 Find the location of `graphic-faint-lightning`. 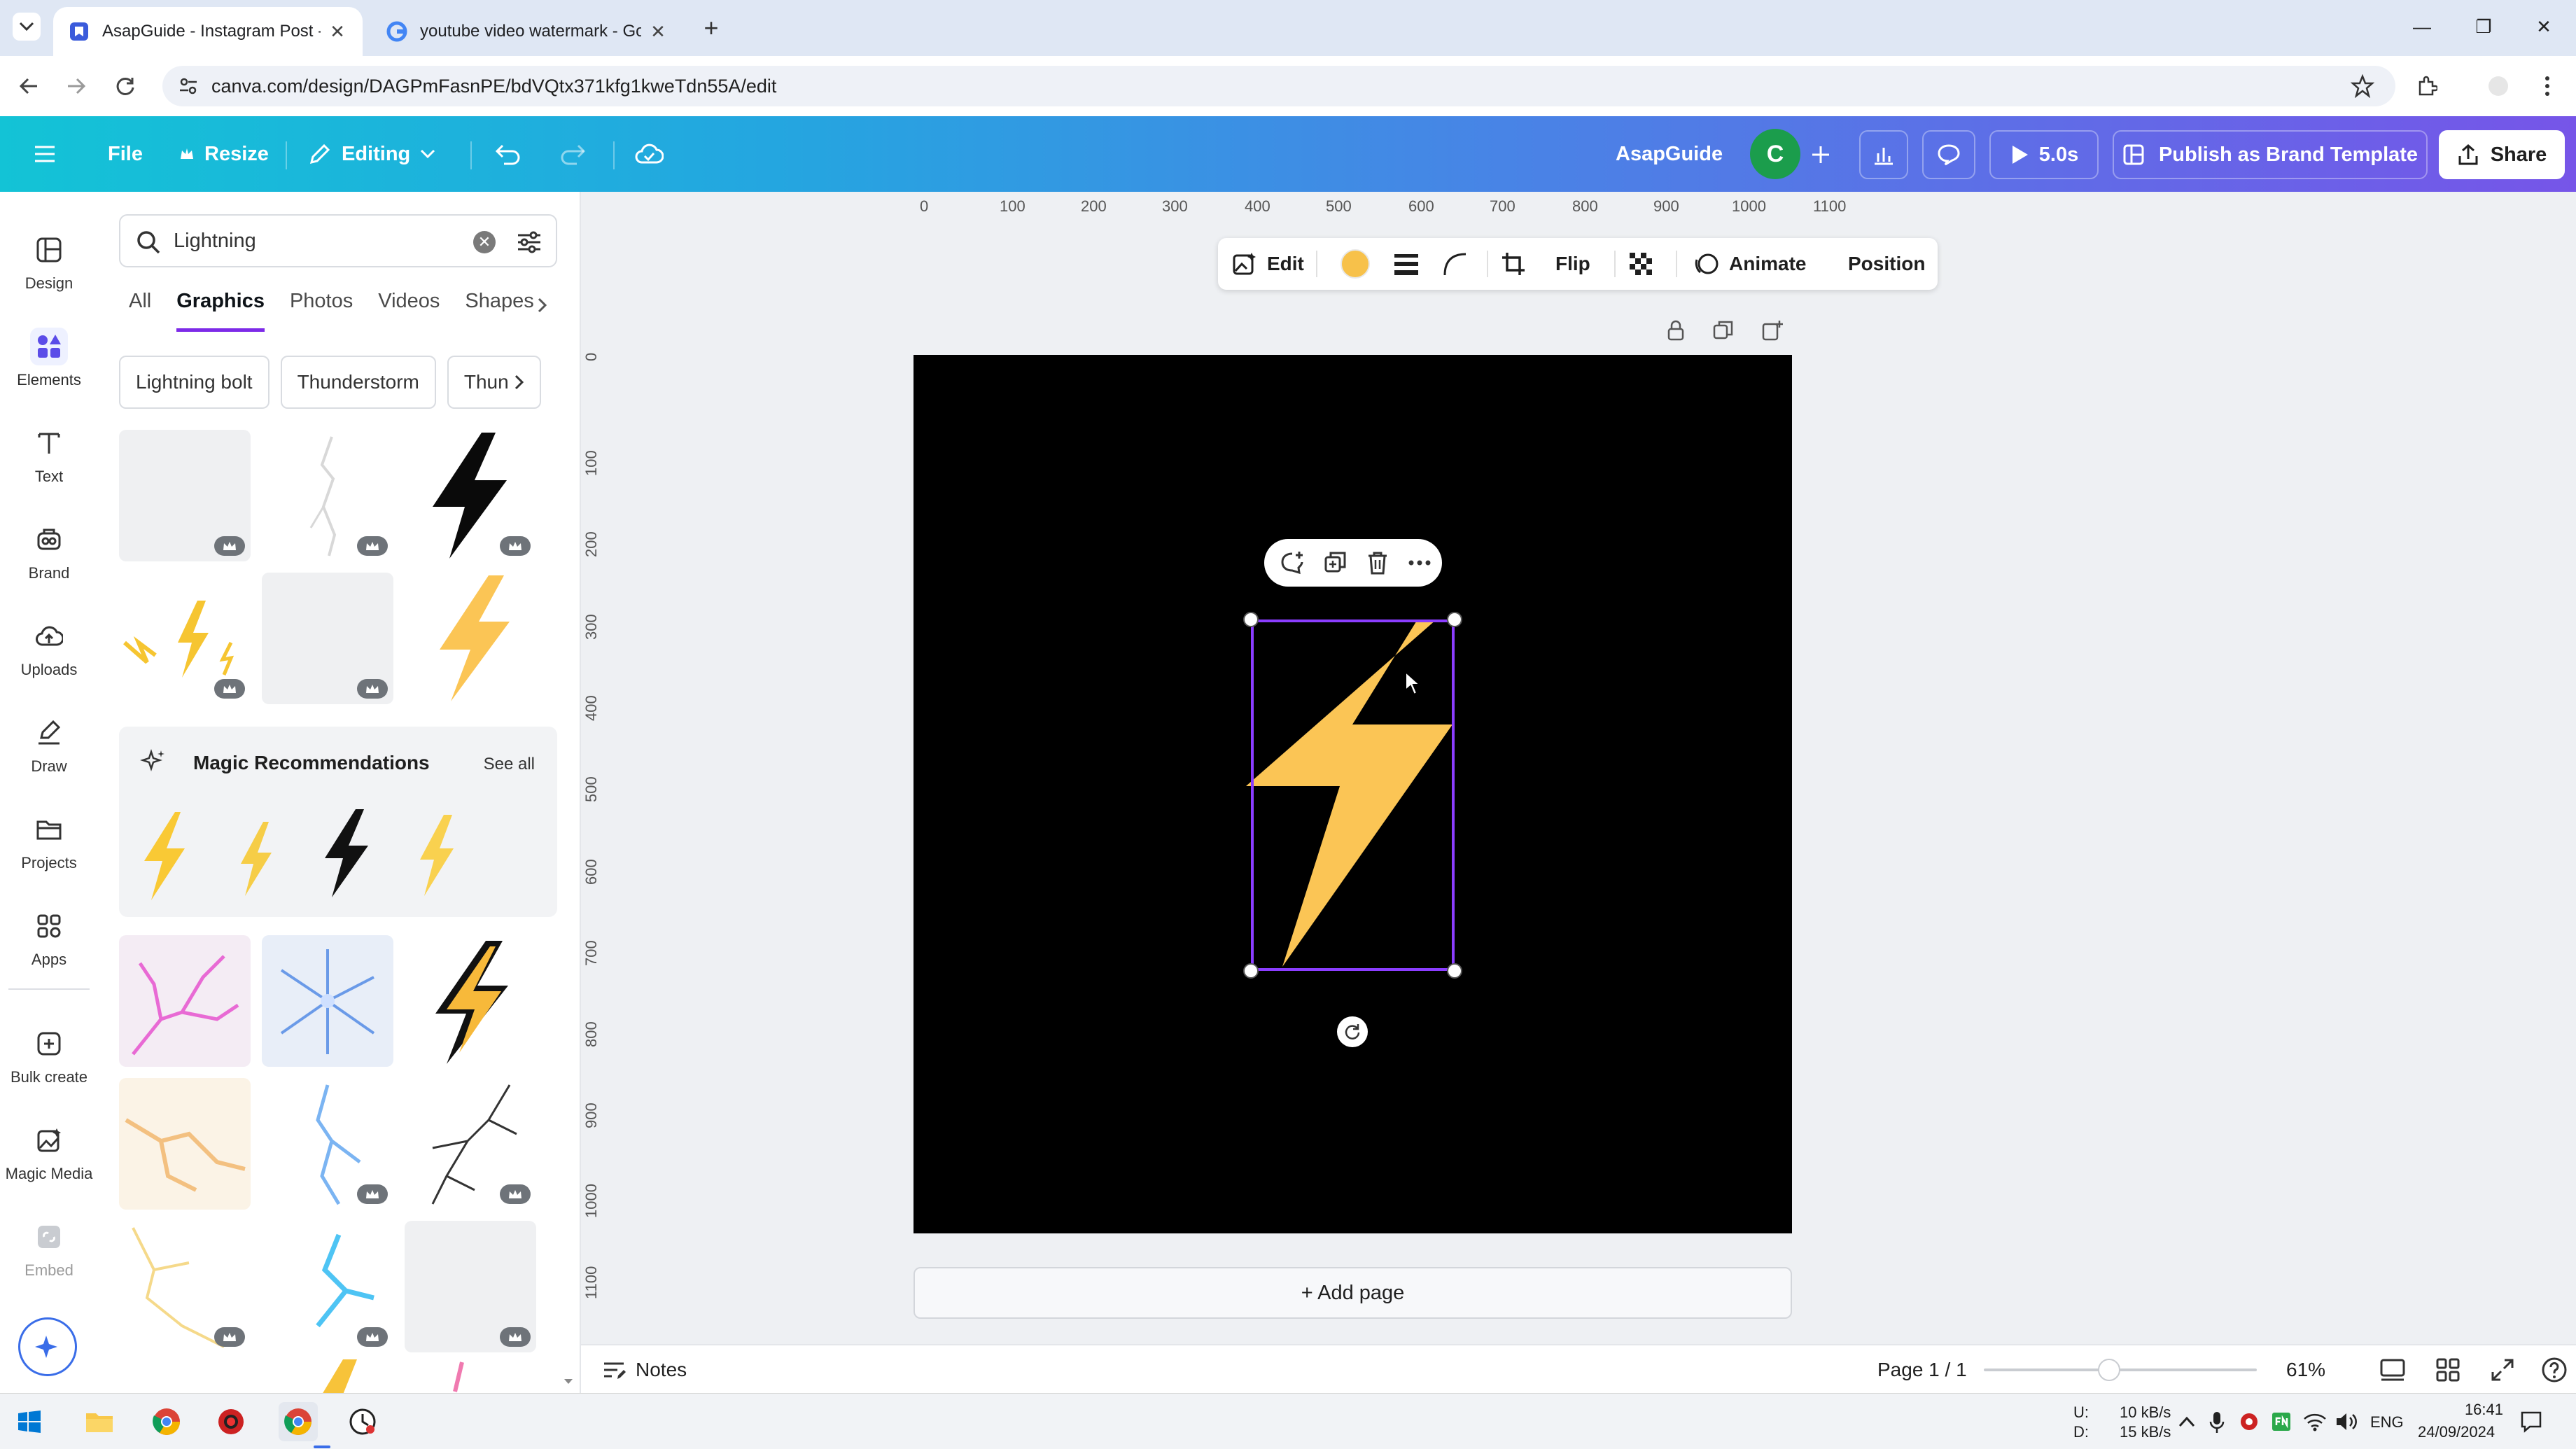

graphic-faint-lightning is located at coordinates (470, 1286).